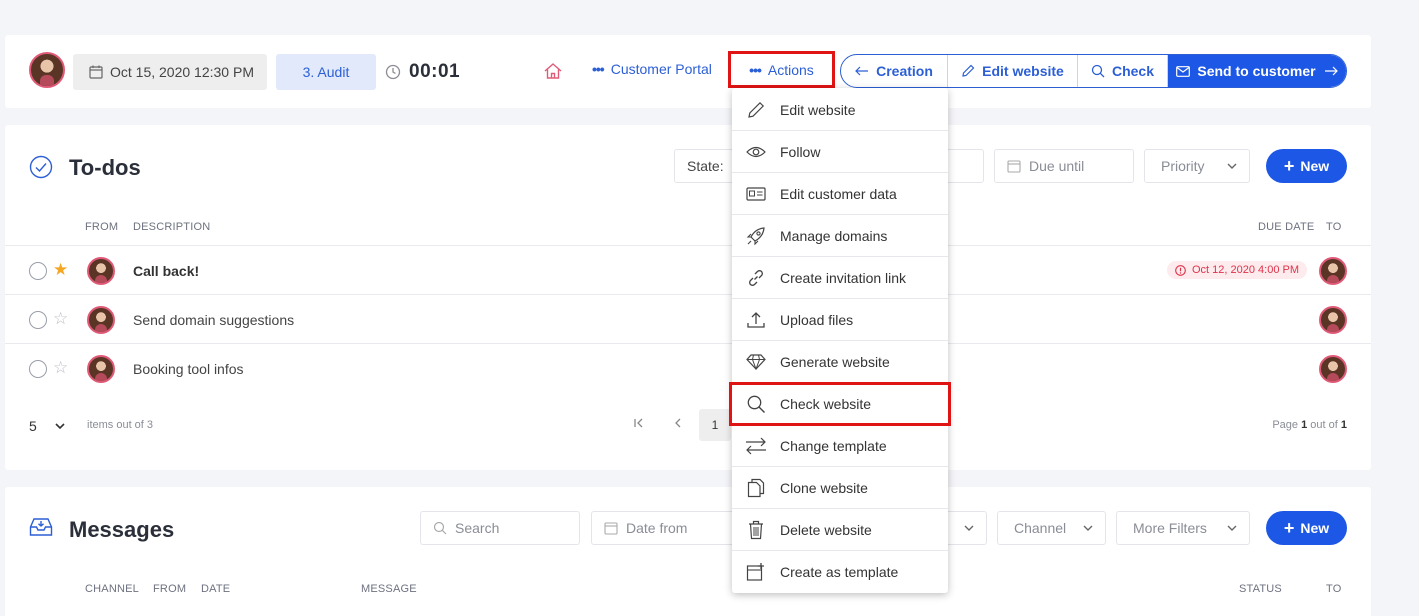 The image size is (1419, 616). What do you see at coordinates (840, 572) in the screenshot?
I see `menu-item-create-as-template: Create as template` at bounding box center [840, 572].